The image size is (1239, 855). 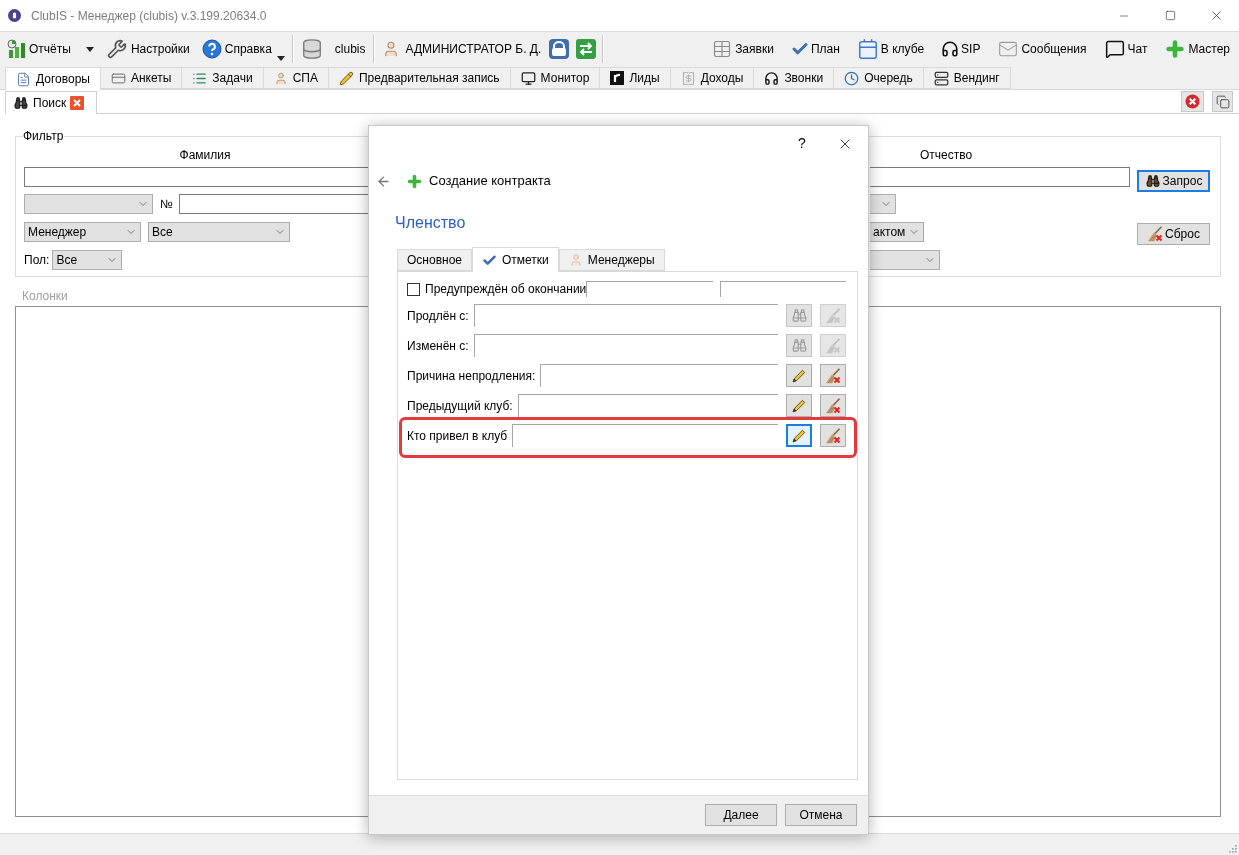 What do you see at coordinates (23, 79) in the screenshot?
I see `document-icon` at bounding box center [23, 79].